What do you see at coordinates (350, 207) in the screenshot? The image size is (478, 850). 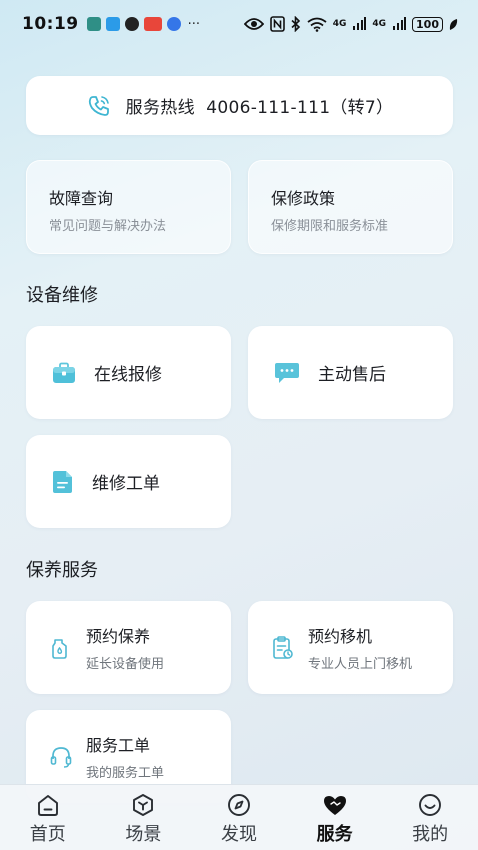 I see `warranty-policy-card: 保修政策 保修期限和服务标准` at bounding box center [350, 207].